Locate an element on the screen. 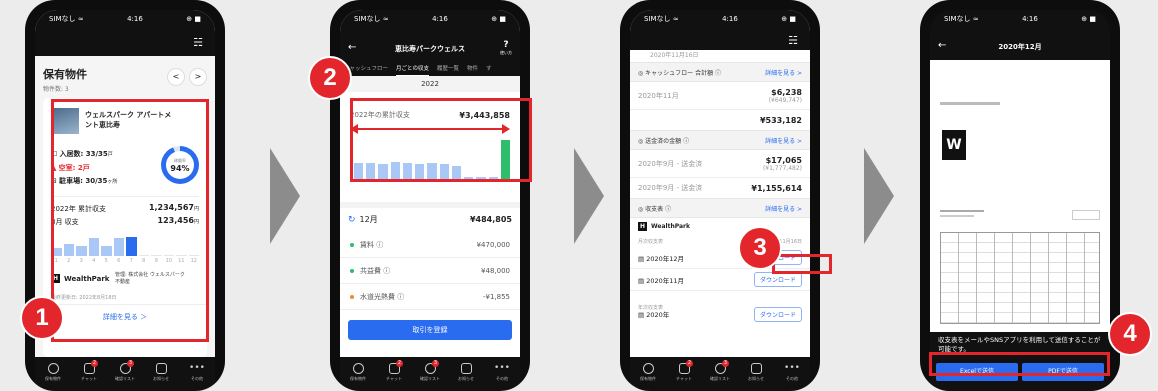  step-badge-1: 1 is located at coordinates (42, 318).